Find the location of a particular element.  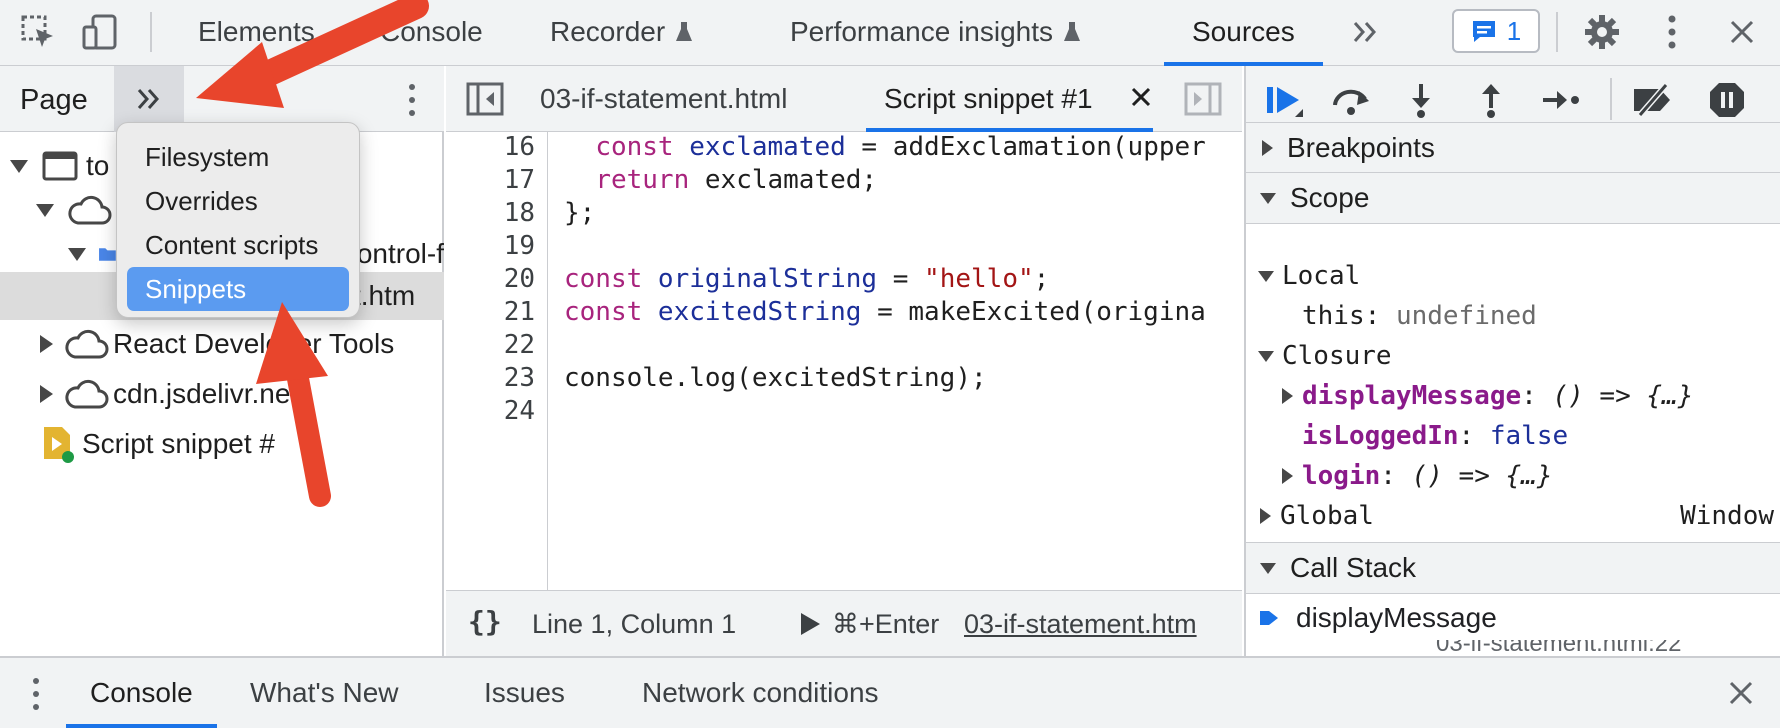

closure-prop-login: login: () => {…} is located at coordinates (1513, 476).